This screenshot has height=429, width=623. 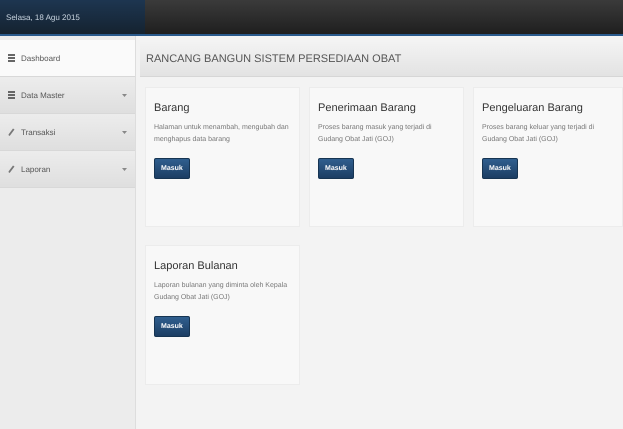 What do you see at coordinates (274, 59) in the screenshot?
I see `page-title: RANCANG BANGUN SISTEM PERSEDIAAN OBAT` at bounding box center [274, 59].